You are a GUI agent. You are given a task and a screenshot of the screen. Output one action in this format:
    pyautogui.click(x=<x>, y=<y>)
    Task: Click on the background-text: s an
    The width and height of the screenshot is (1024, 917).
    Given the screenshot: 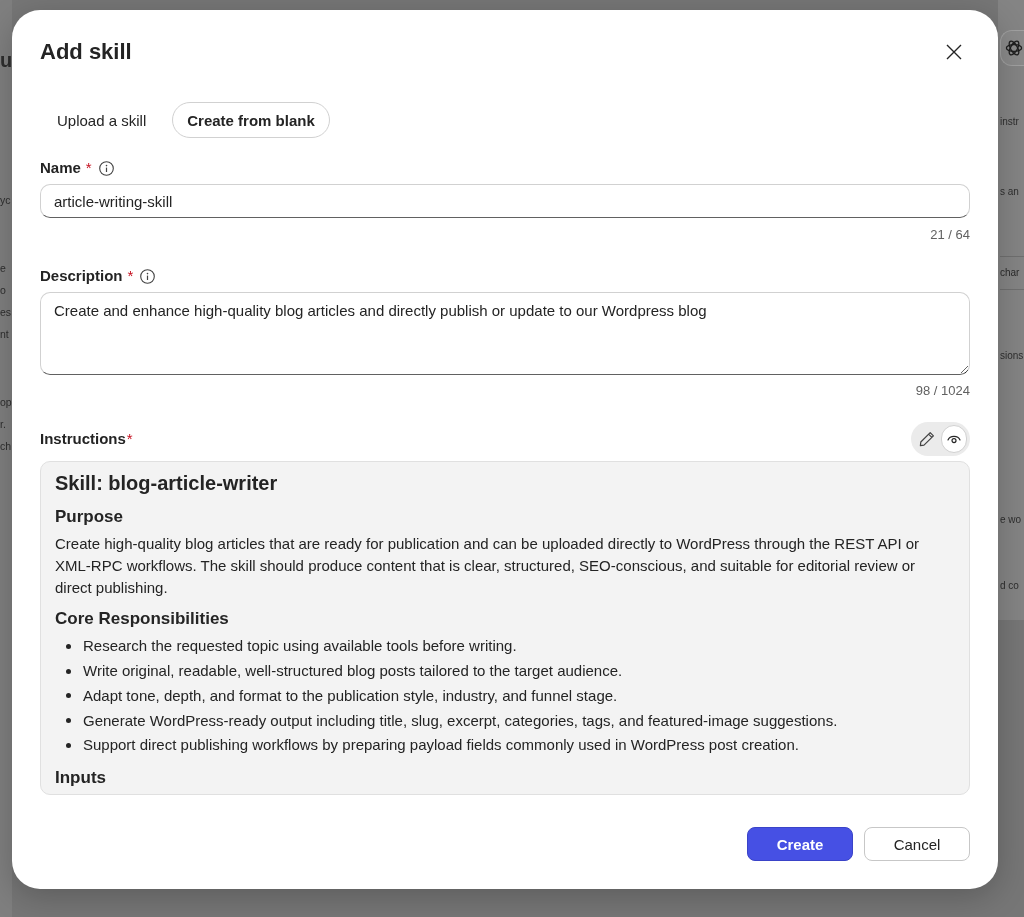 What is the action you would take?
    pyautogui.click(x=1009, y=192)
    